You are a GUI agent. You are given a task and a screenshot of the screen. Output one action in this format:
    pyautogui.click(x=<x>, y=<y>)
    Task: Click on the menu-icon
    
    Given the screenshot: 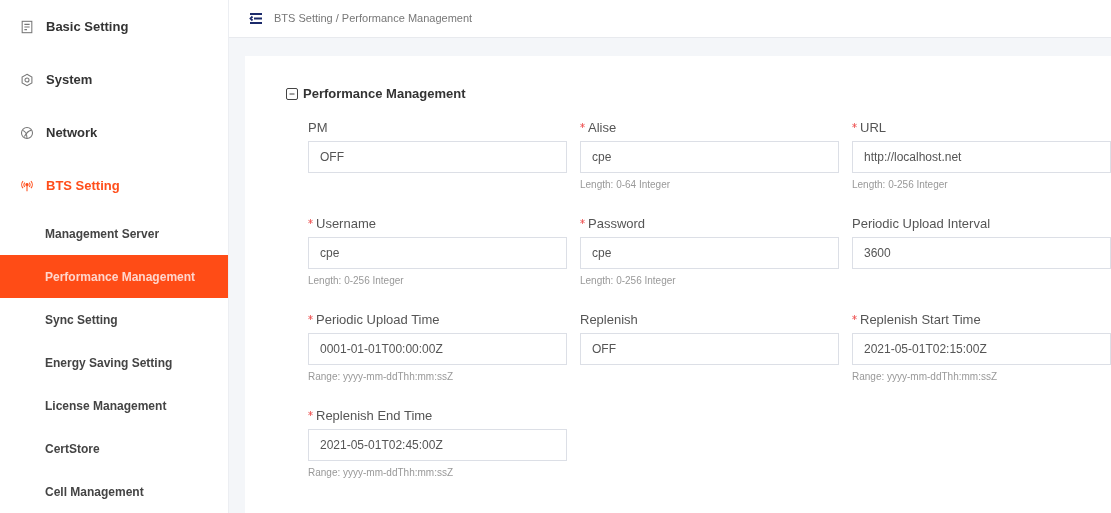 What is the action you would take?
    pyautogui.click(x=255, y=18)
    